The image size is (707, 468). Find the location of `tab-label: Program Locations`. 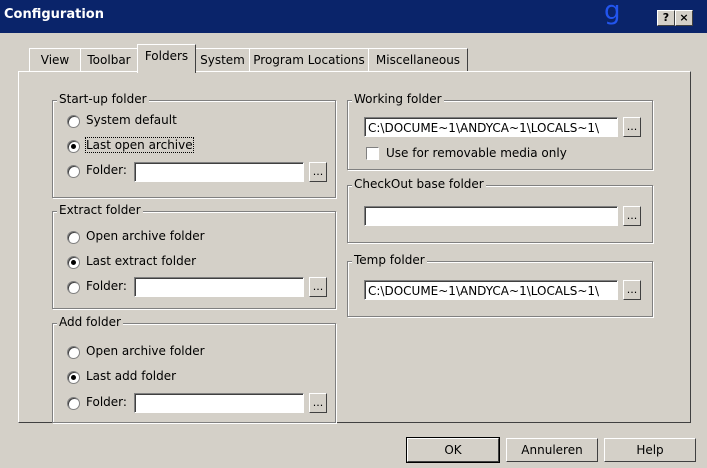

tab-label: Program Locations is located at coordinates (309, 60).